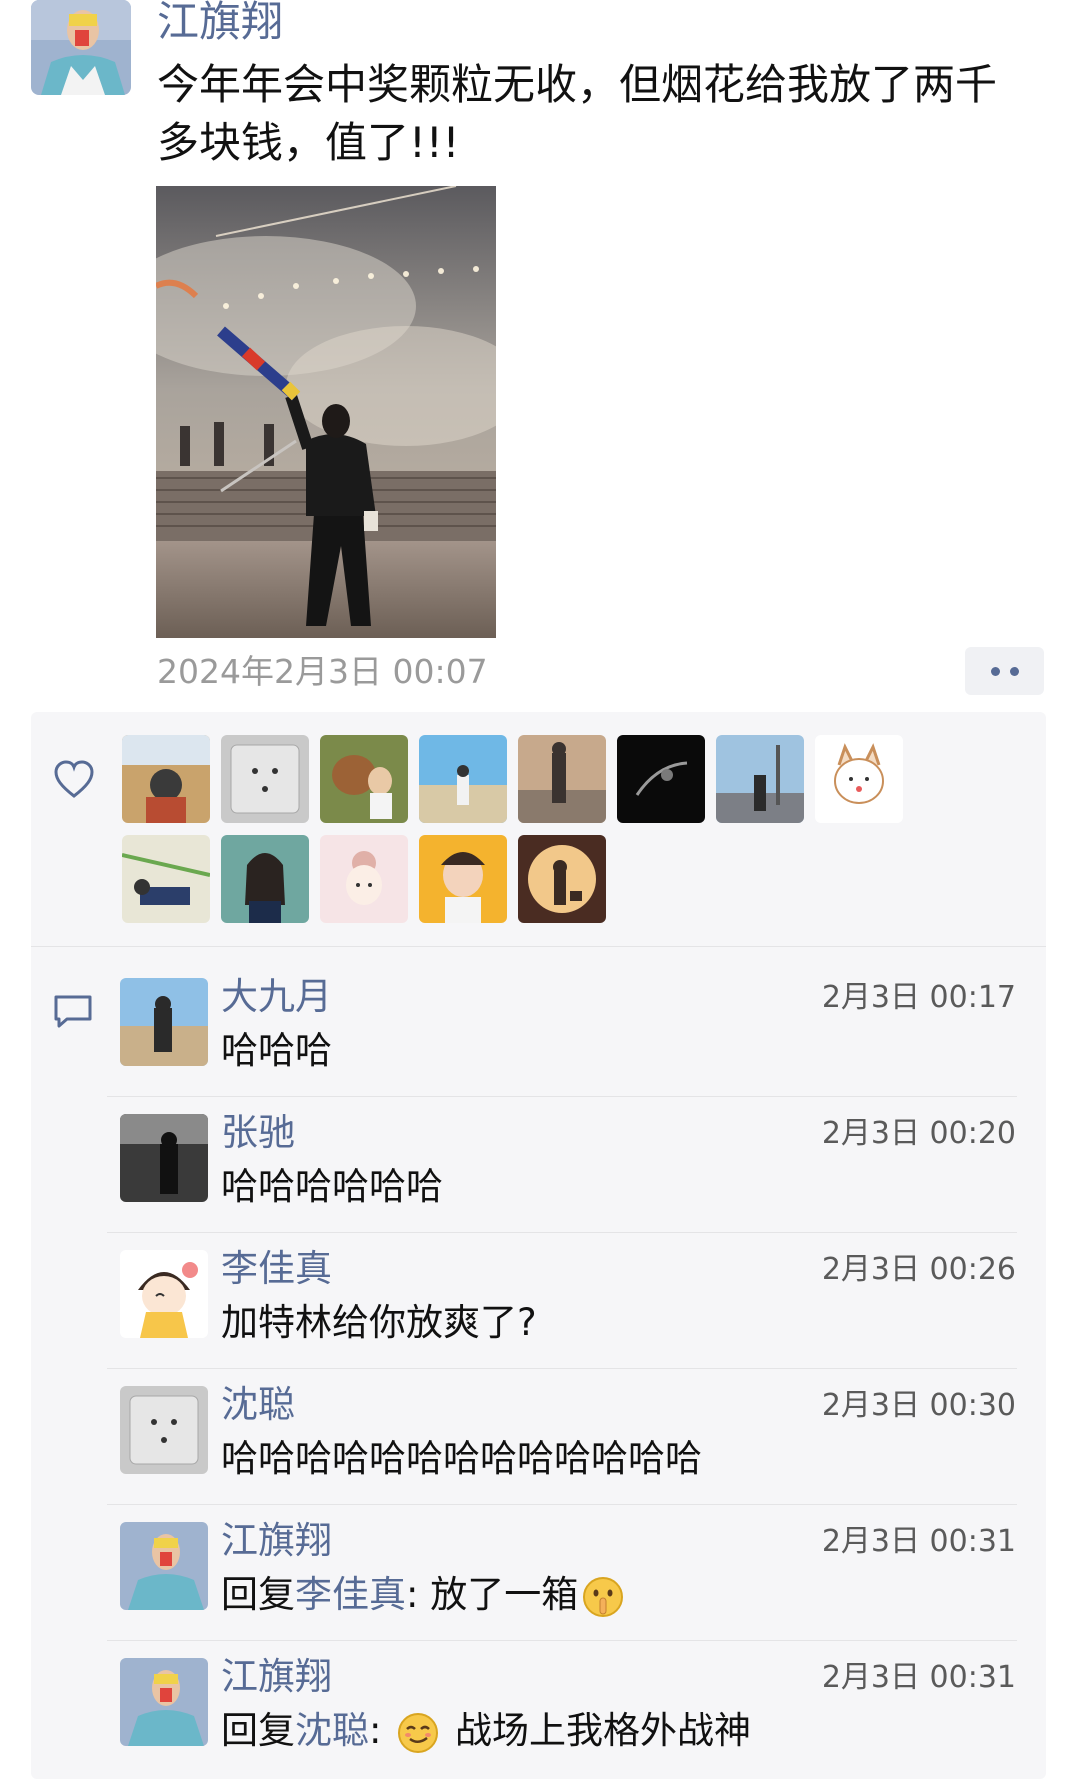  What do you see at coordinates (276, 1269) in the screenshot?
I see `comment-author: 李佳真` at bounding box center [276, 1269].